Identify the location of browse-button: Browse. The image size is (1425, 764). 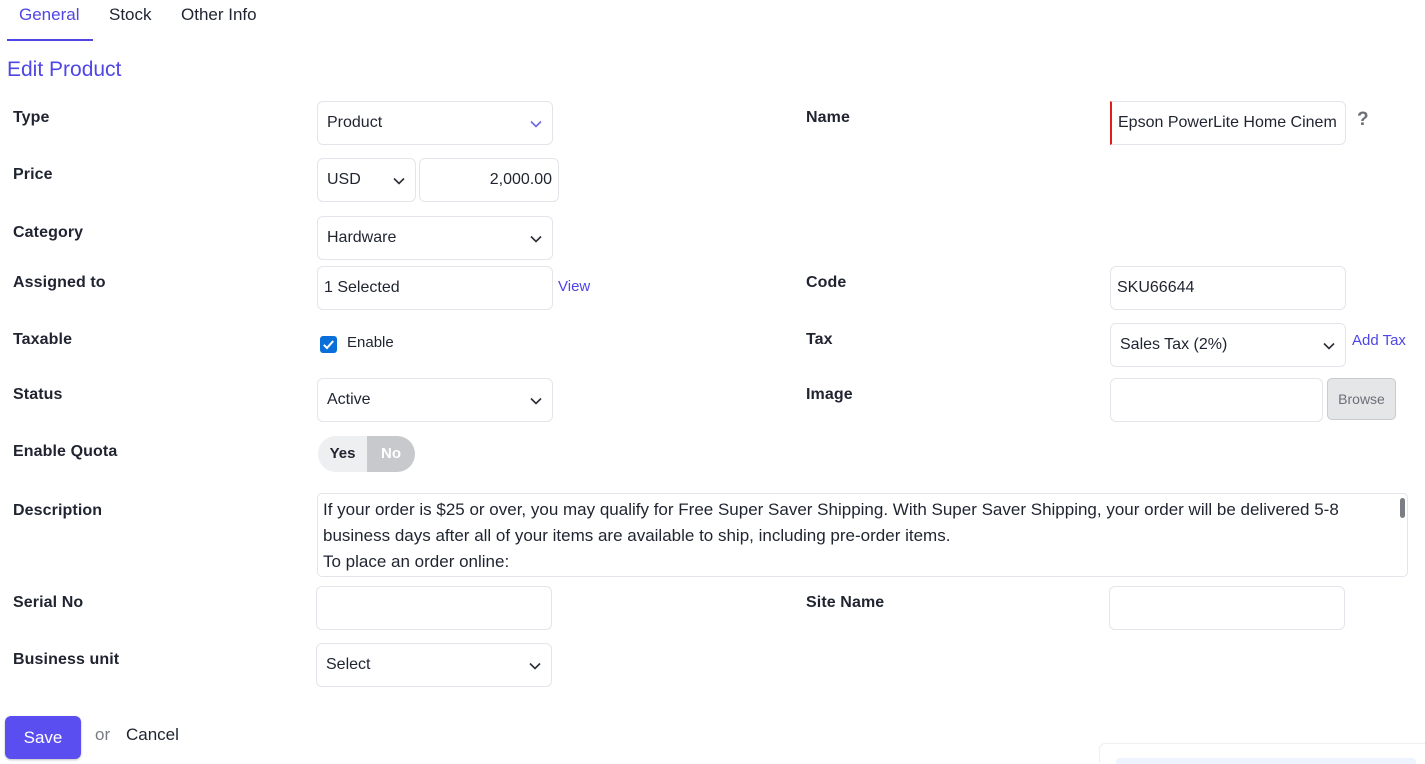
(1361, 399).